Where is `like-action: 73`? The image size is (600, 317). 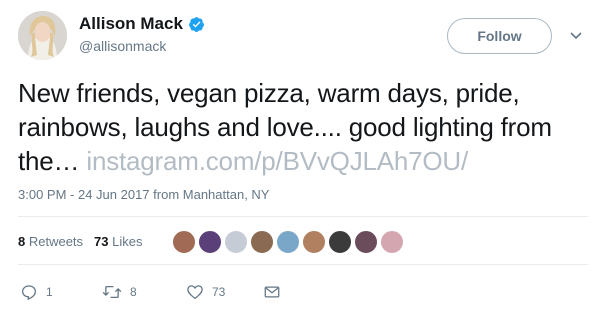 like-action: 73 is located at coordinates (205, 292).